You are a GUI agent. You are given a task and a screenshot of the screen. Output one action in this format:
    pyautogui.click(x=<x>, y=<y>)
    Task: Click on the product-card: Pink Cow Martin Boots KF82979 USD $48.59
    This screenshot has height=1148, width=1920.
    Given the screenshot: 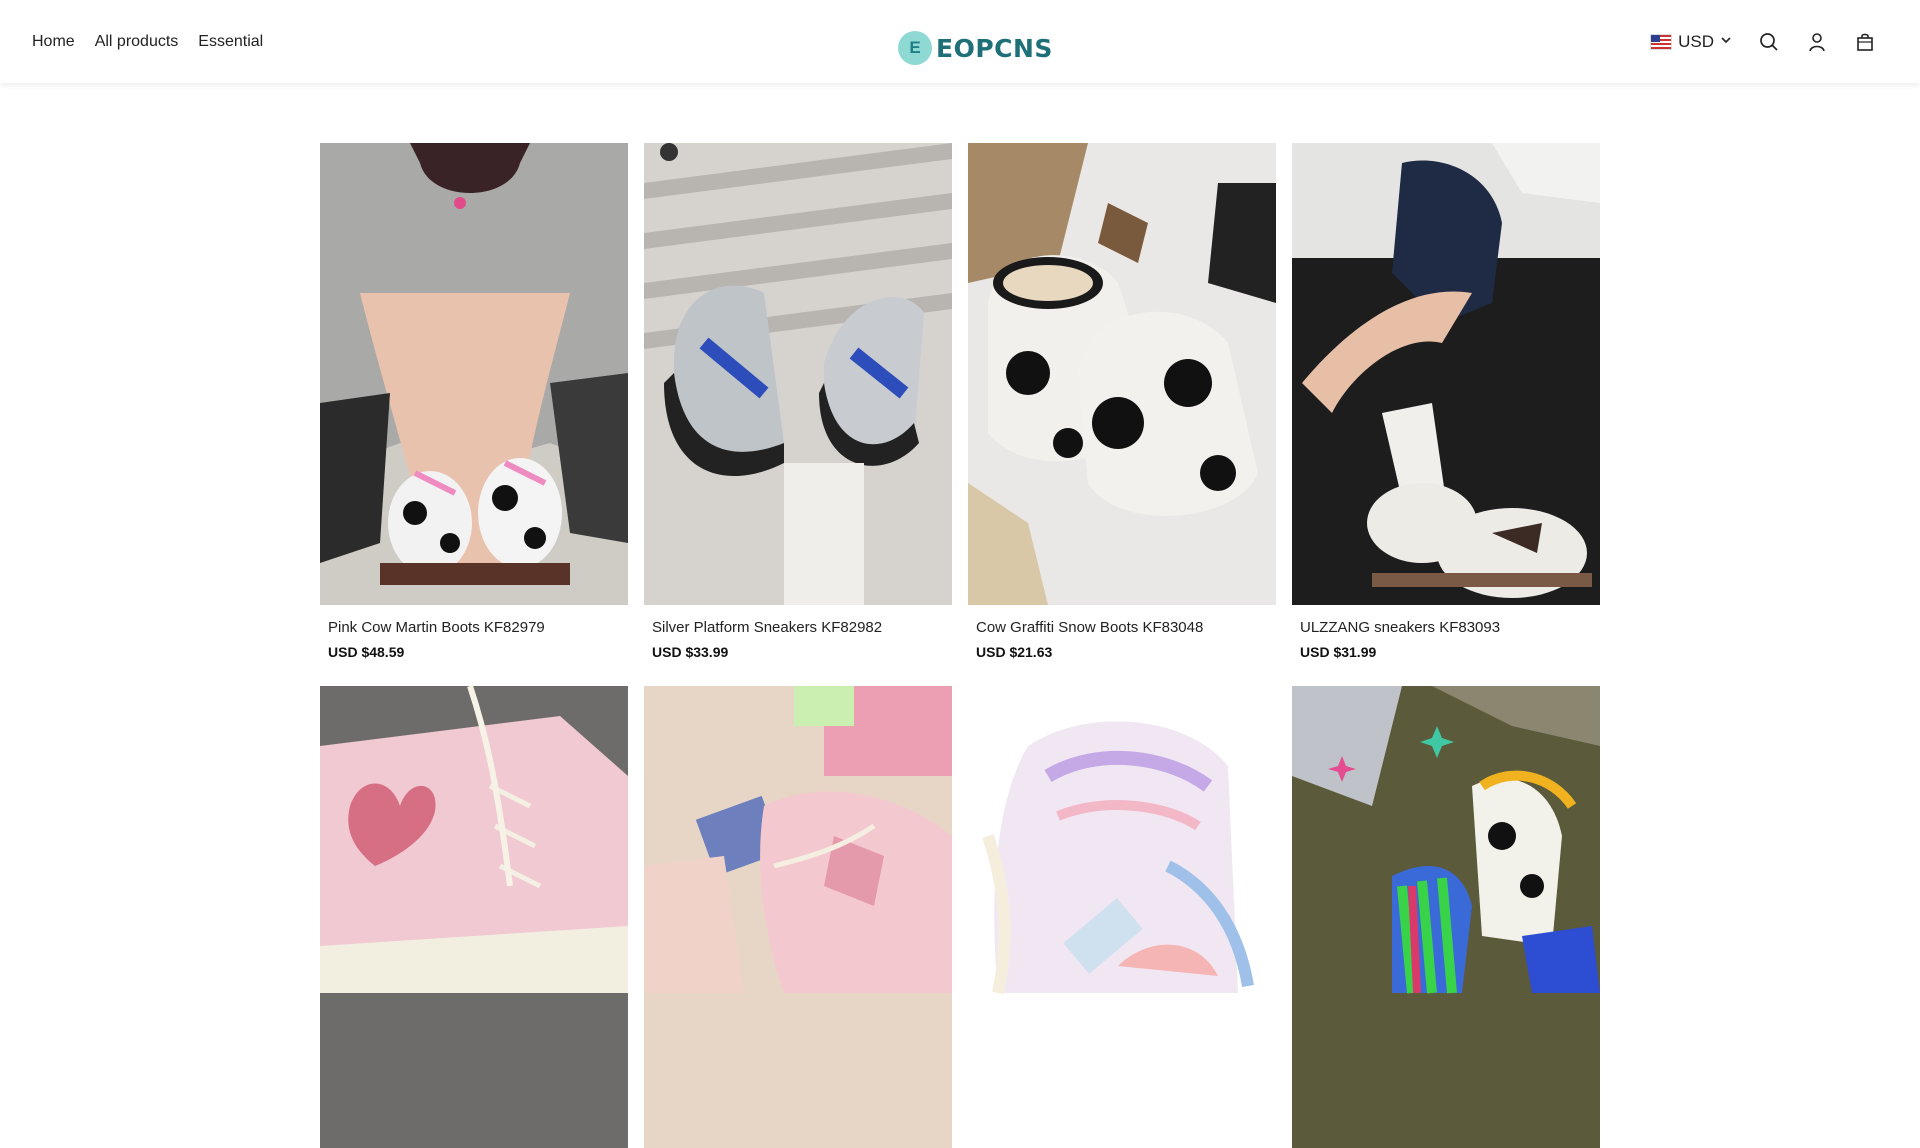 What is the action you would take?
    pyautogui.click(x=474, y=401)
    